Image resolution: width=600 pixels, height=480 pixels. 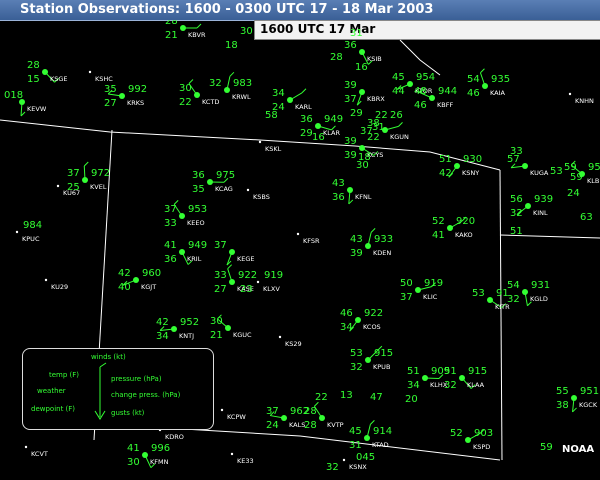 I want to click on observation-value: 63, so click(x=586, y=217).